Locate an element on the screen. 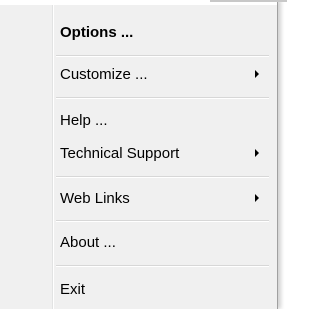  menu-item-label: Technical Support is located at coordinates (120, 153).